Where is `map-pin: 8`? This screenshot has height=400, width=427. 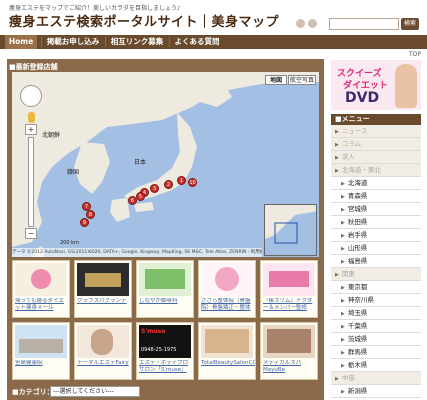 map-pin: 8 is located at coordinates (90, 214).